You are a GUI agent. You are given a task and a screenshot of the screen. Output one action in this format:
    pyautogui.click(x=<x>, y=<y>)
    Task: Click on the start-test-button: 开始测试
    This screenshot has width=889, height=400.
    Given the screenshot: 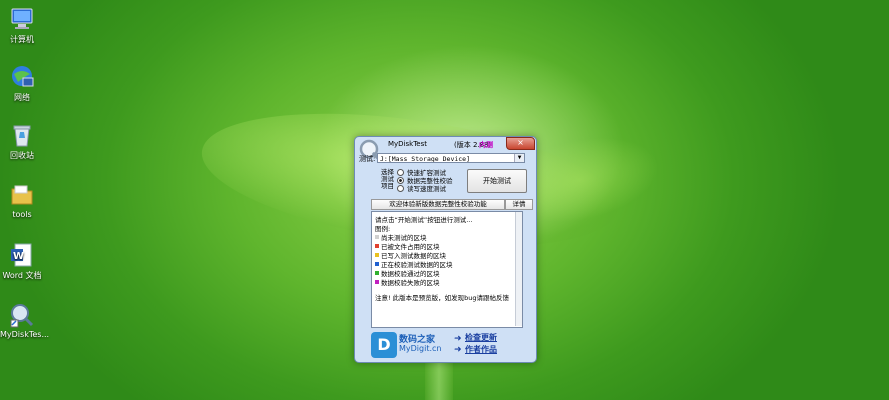 What is the action you would take?
    pyautogui.click(x=497, y=181)
    